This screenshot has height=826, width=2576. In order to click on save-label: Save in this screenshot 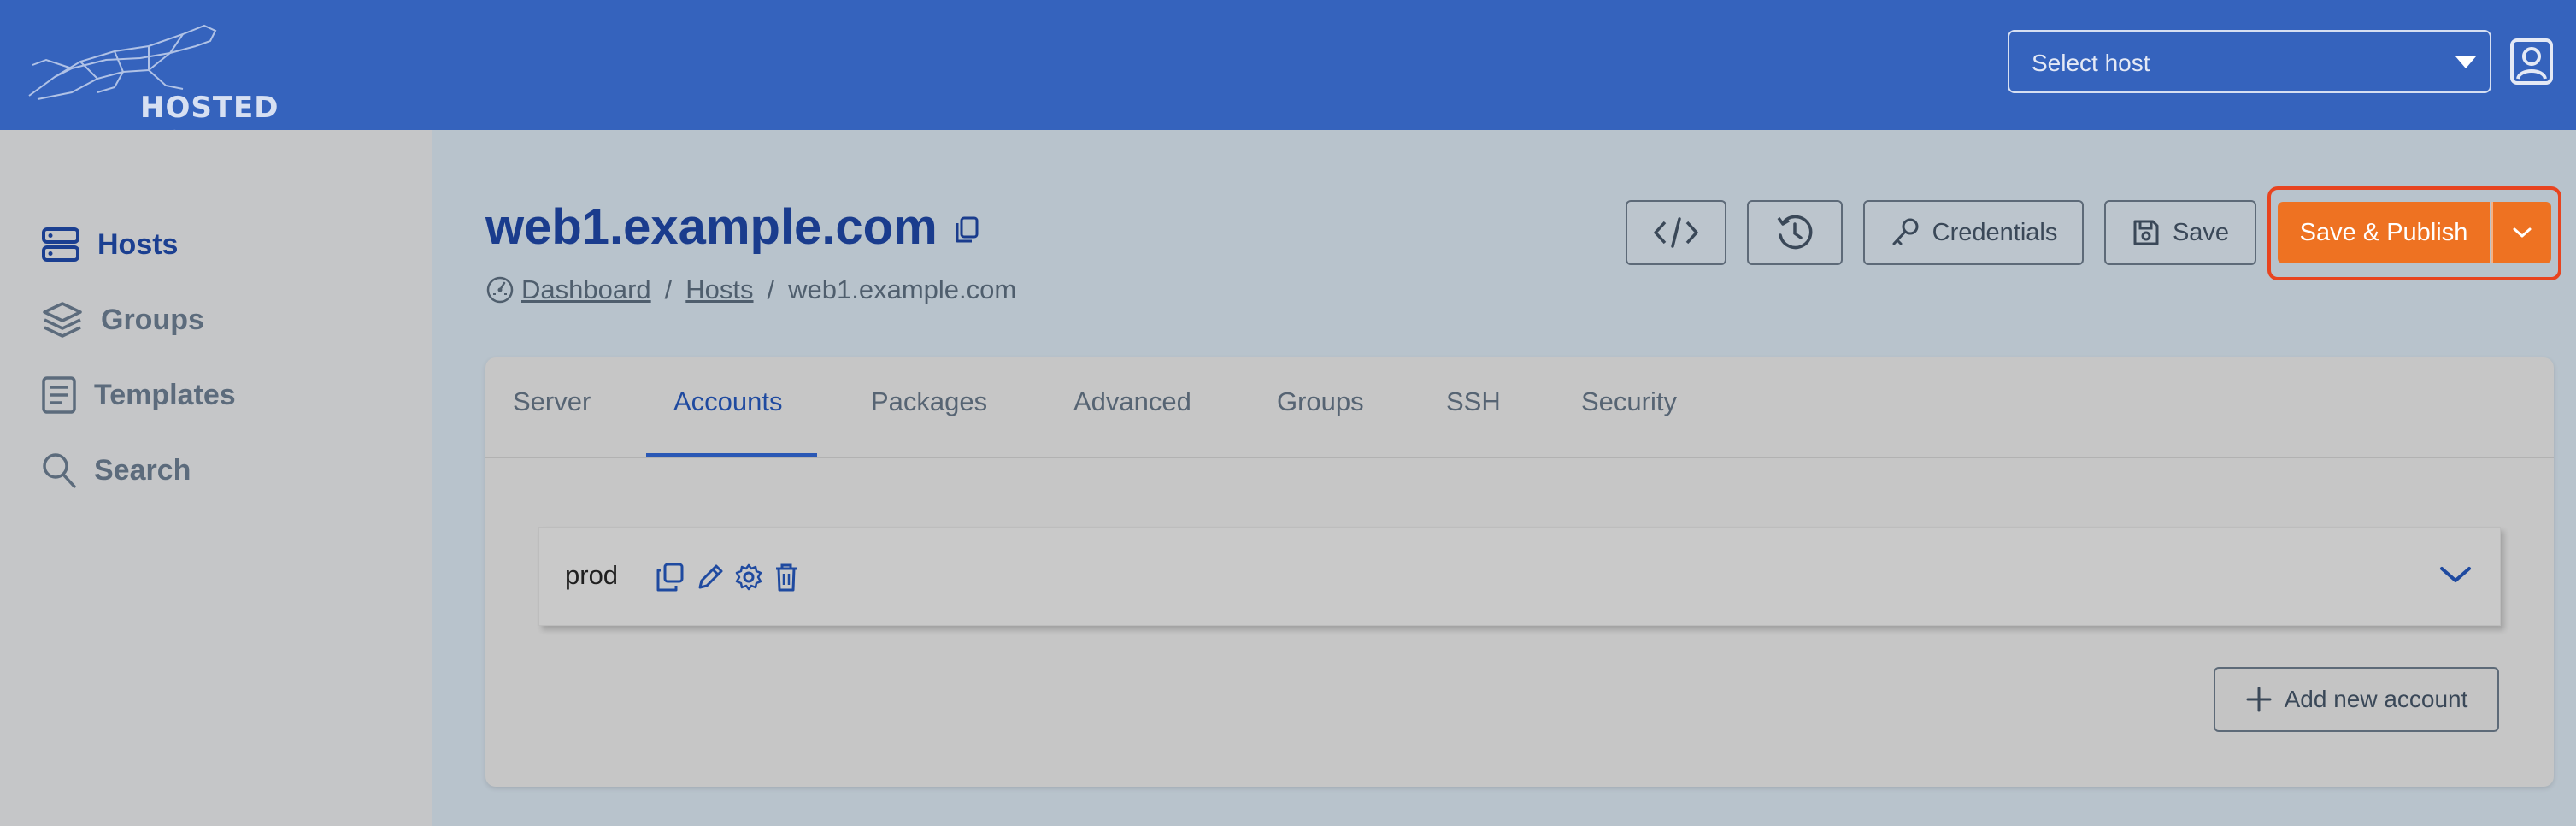, I will do `click(2201, 232)`.